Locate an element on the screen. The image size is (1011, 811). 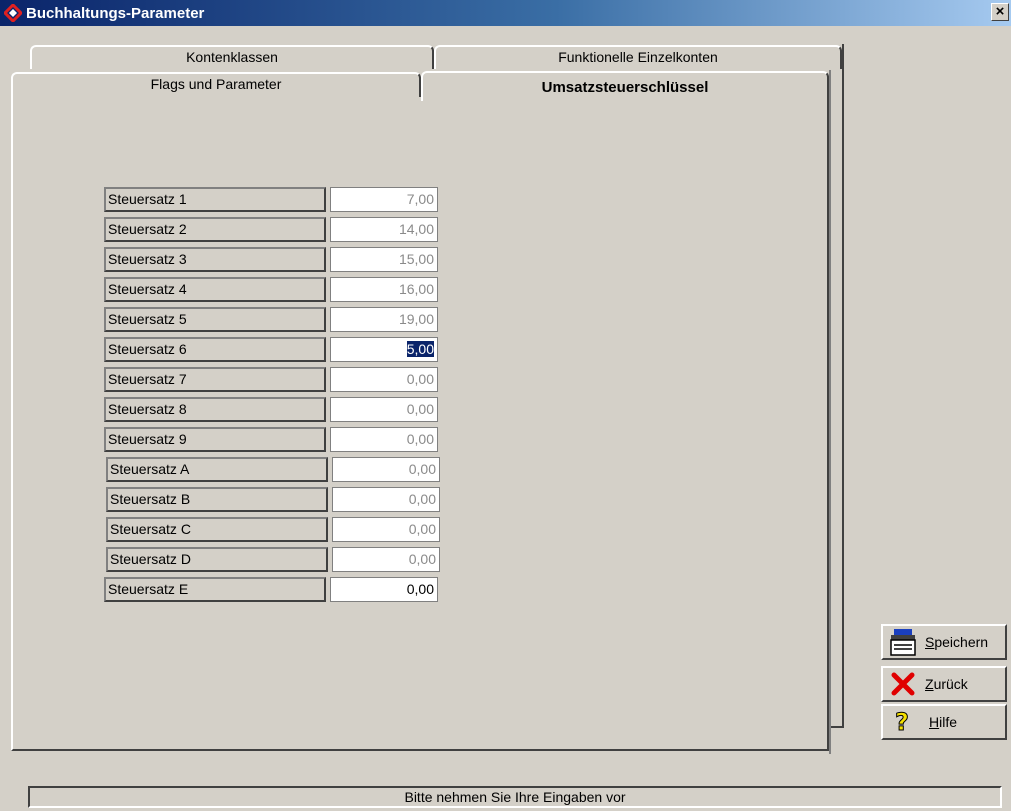
rate-row: Steuersatz C 0,00 is located at coordinates (272, 531).